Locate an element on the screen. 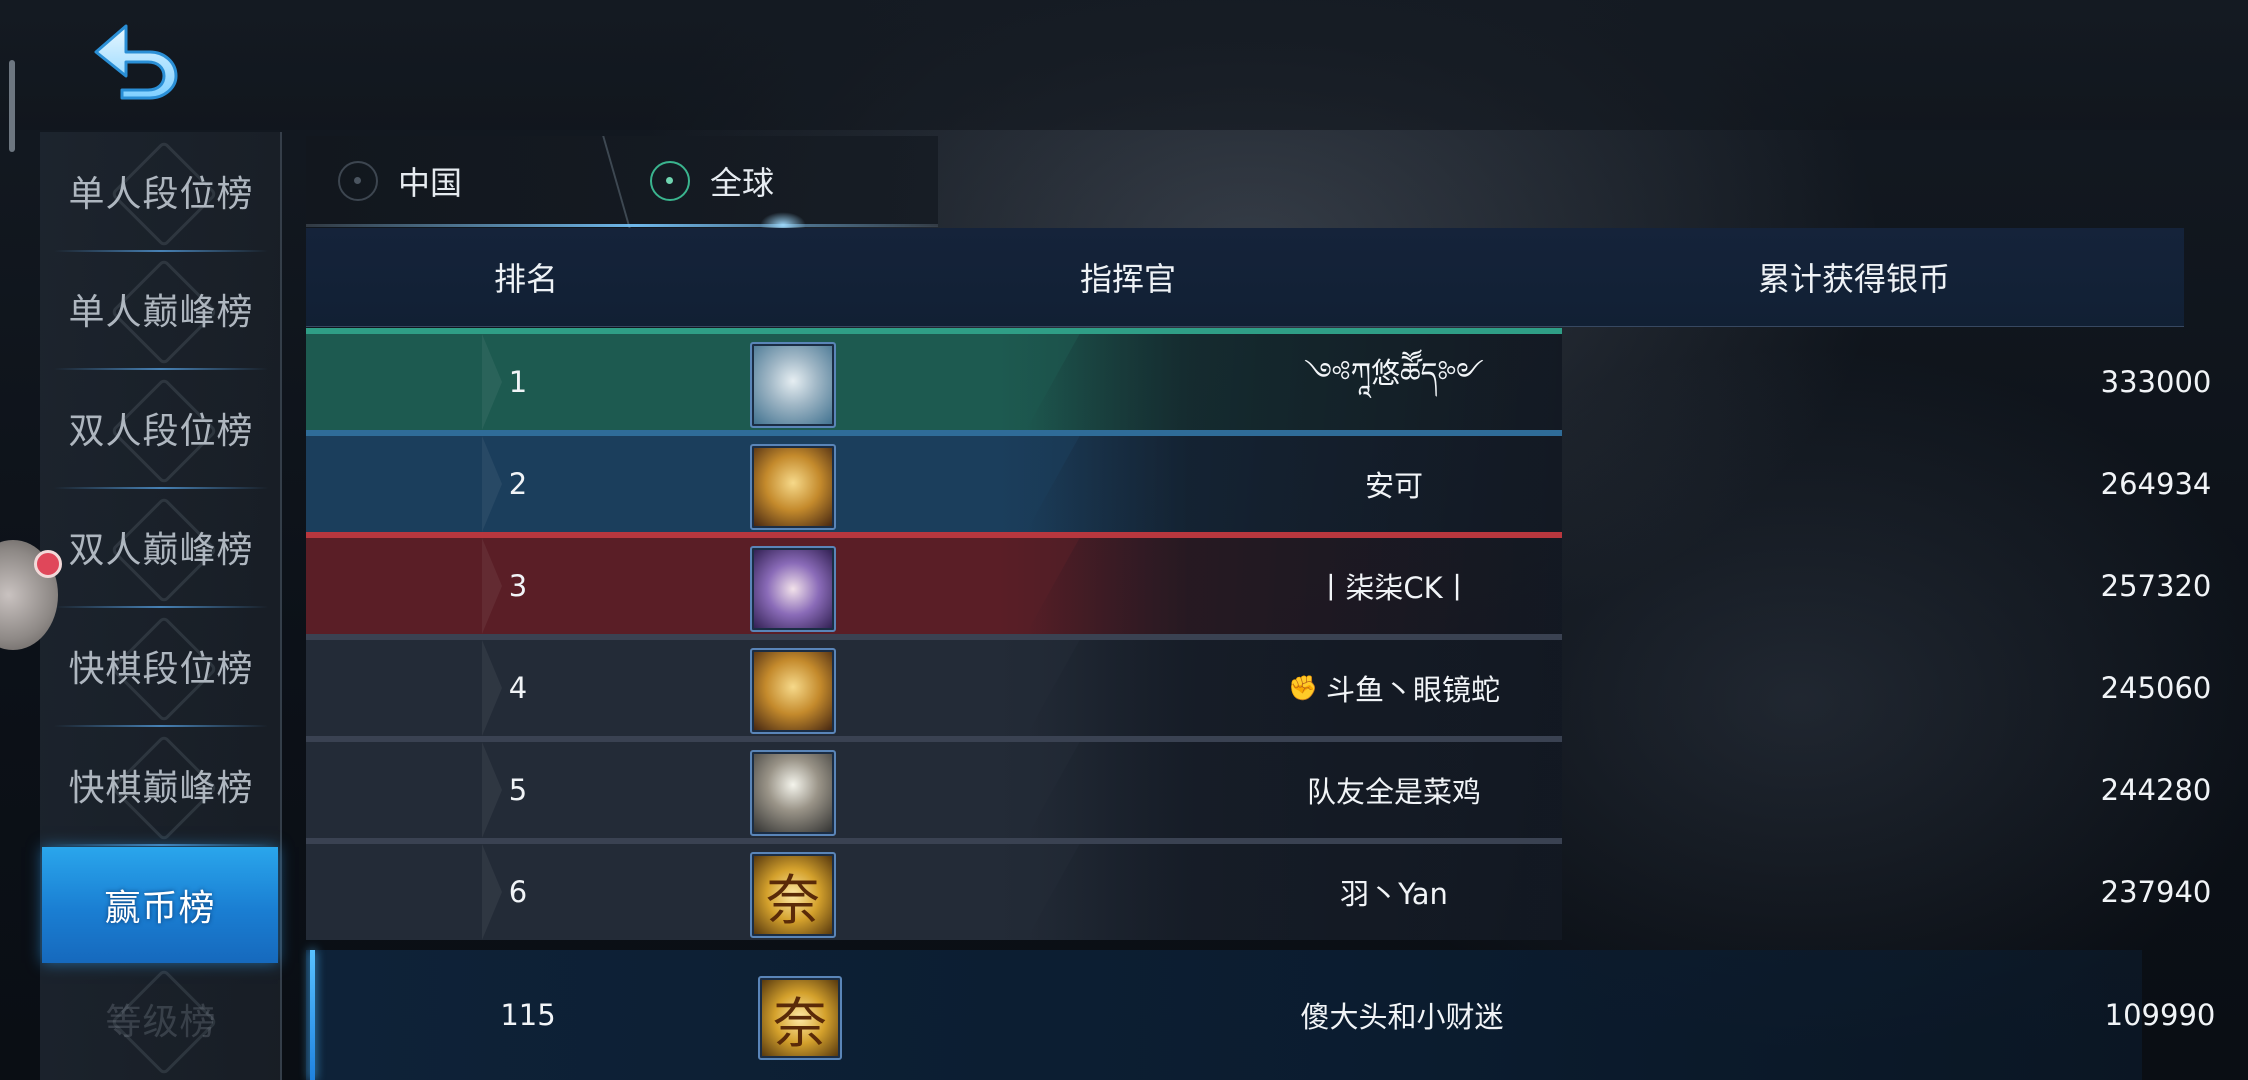  tab-global: 全球 is located at coordinates (712, 181).